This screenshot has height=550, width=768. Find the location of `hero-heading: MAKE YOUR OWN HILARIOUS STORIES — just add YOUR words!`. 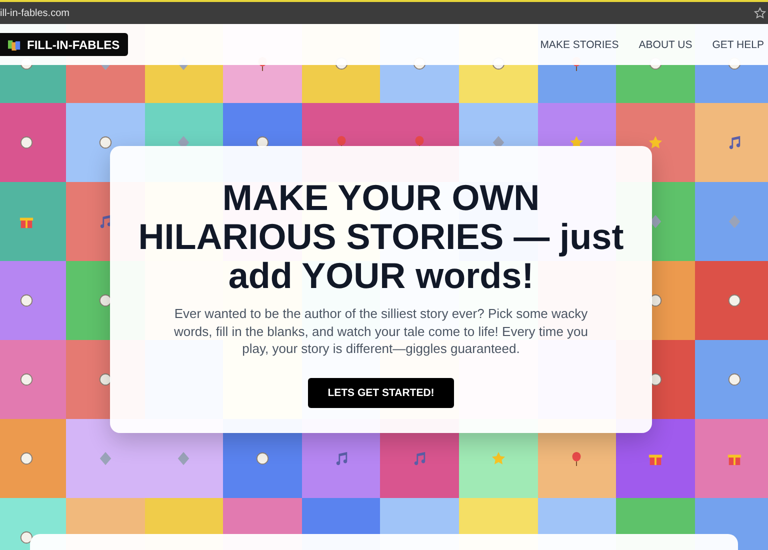

hero-heading: MAKE YOUR OWN HILARIOUS STORIES — just add YOUR words! is located at coordinates (381, 236).